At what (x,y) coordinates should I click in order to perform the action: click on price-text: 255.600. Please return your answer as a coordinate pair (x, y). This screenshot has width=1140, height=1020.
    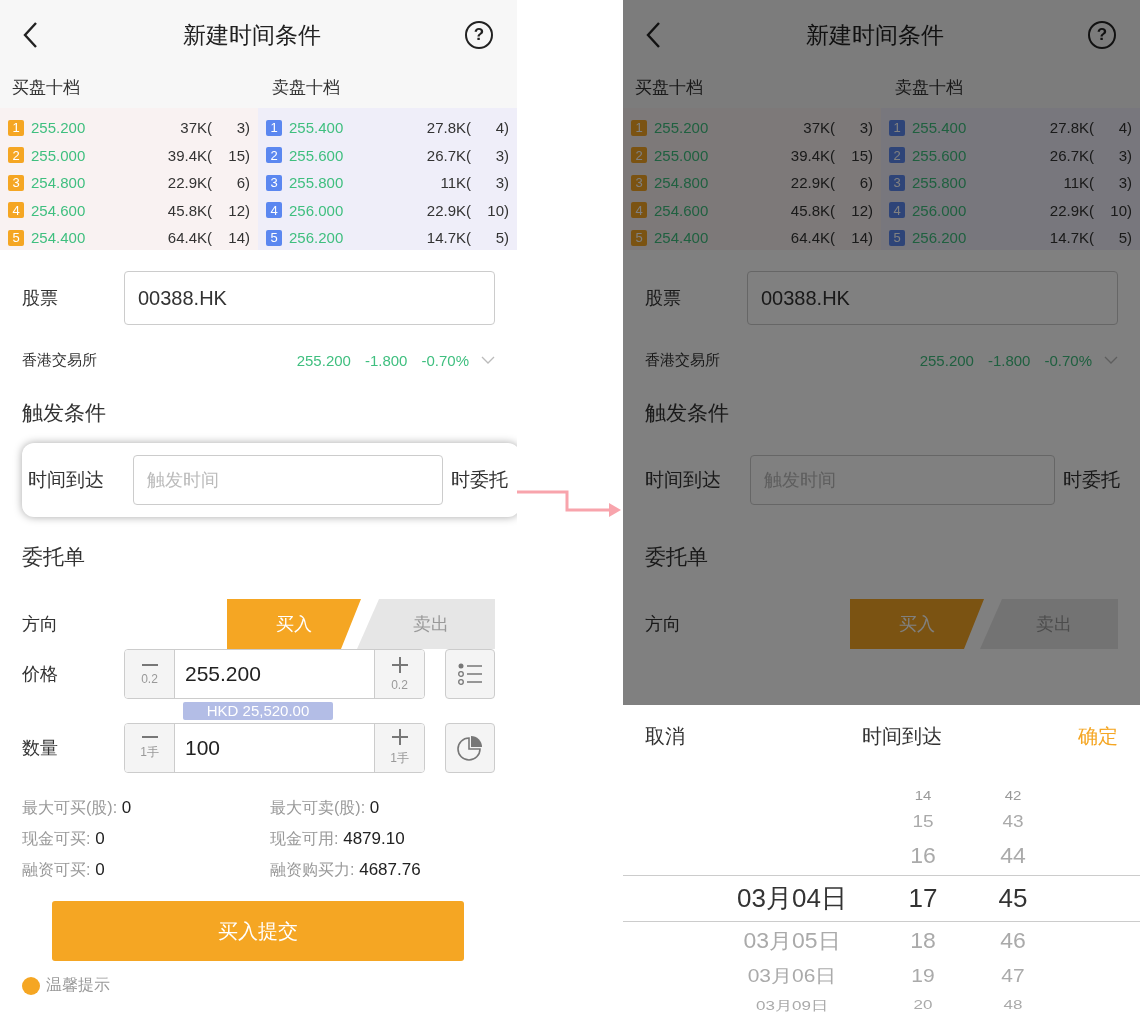
    Looking at the image, I should click on (317, 155).